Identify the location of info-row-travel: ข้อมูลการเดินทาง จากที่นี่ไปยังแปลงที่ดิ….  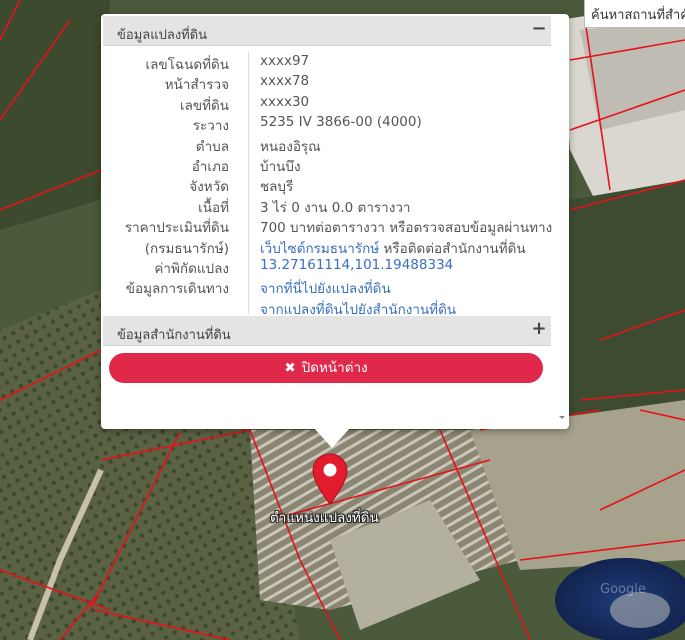
(331, 286).